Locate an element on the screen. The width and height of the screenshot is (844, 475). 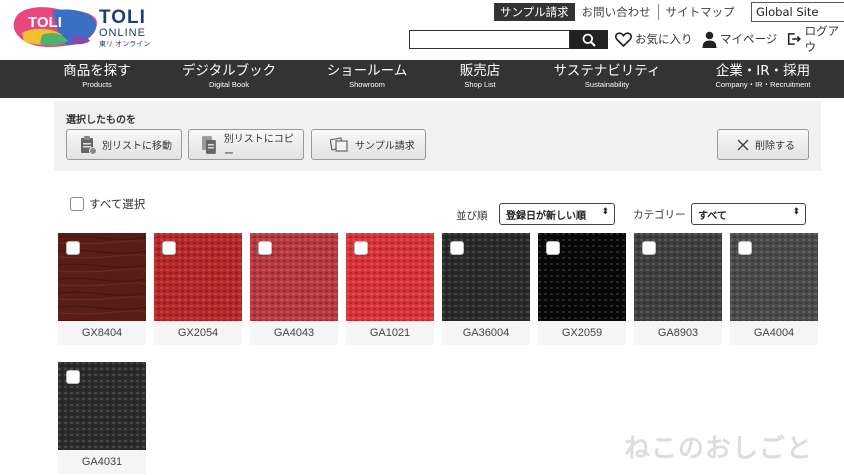
mypage-link: マイページ is located at coordinates (739, 39).